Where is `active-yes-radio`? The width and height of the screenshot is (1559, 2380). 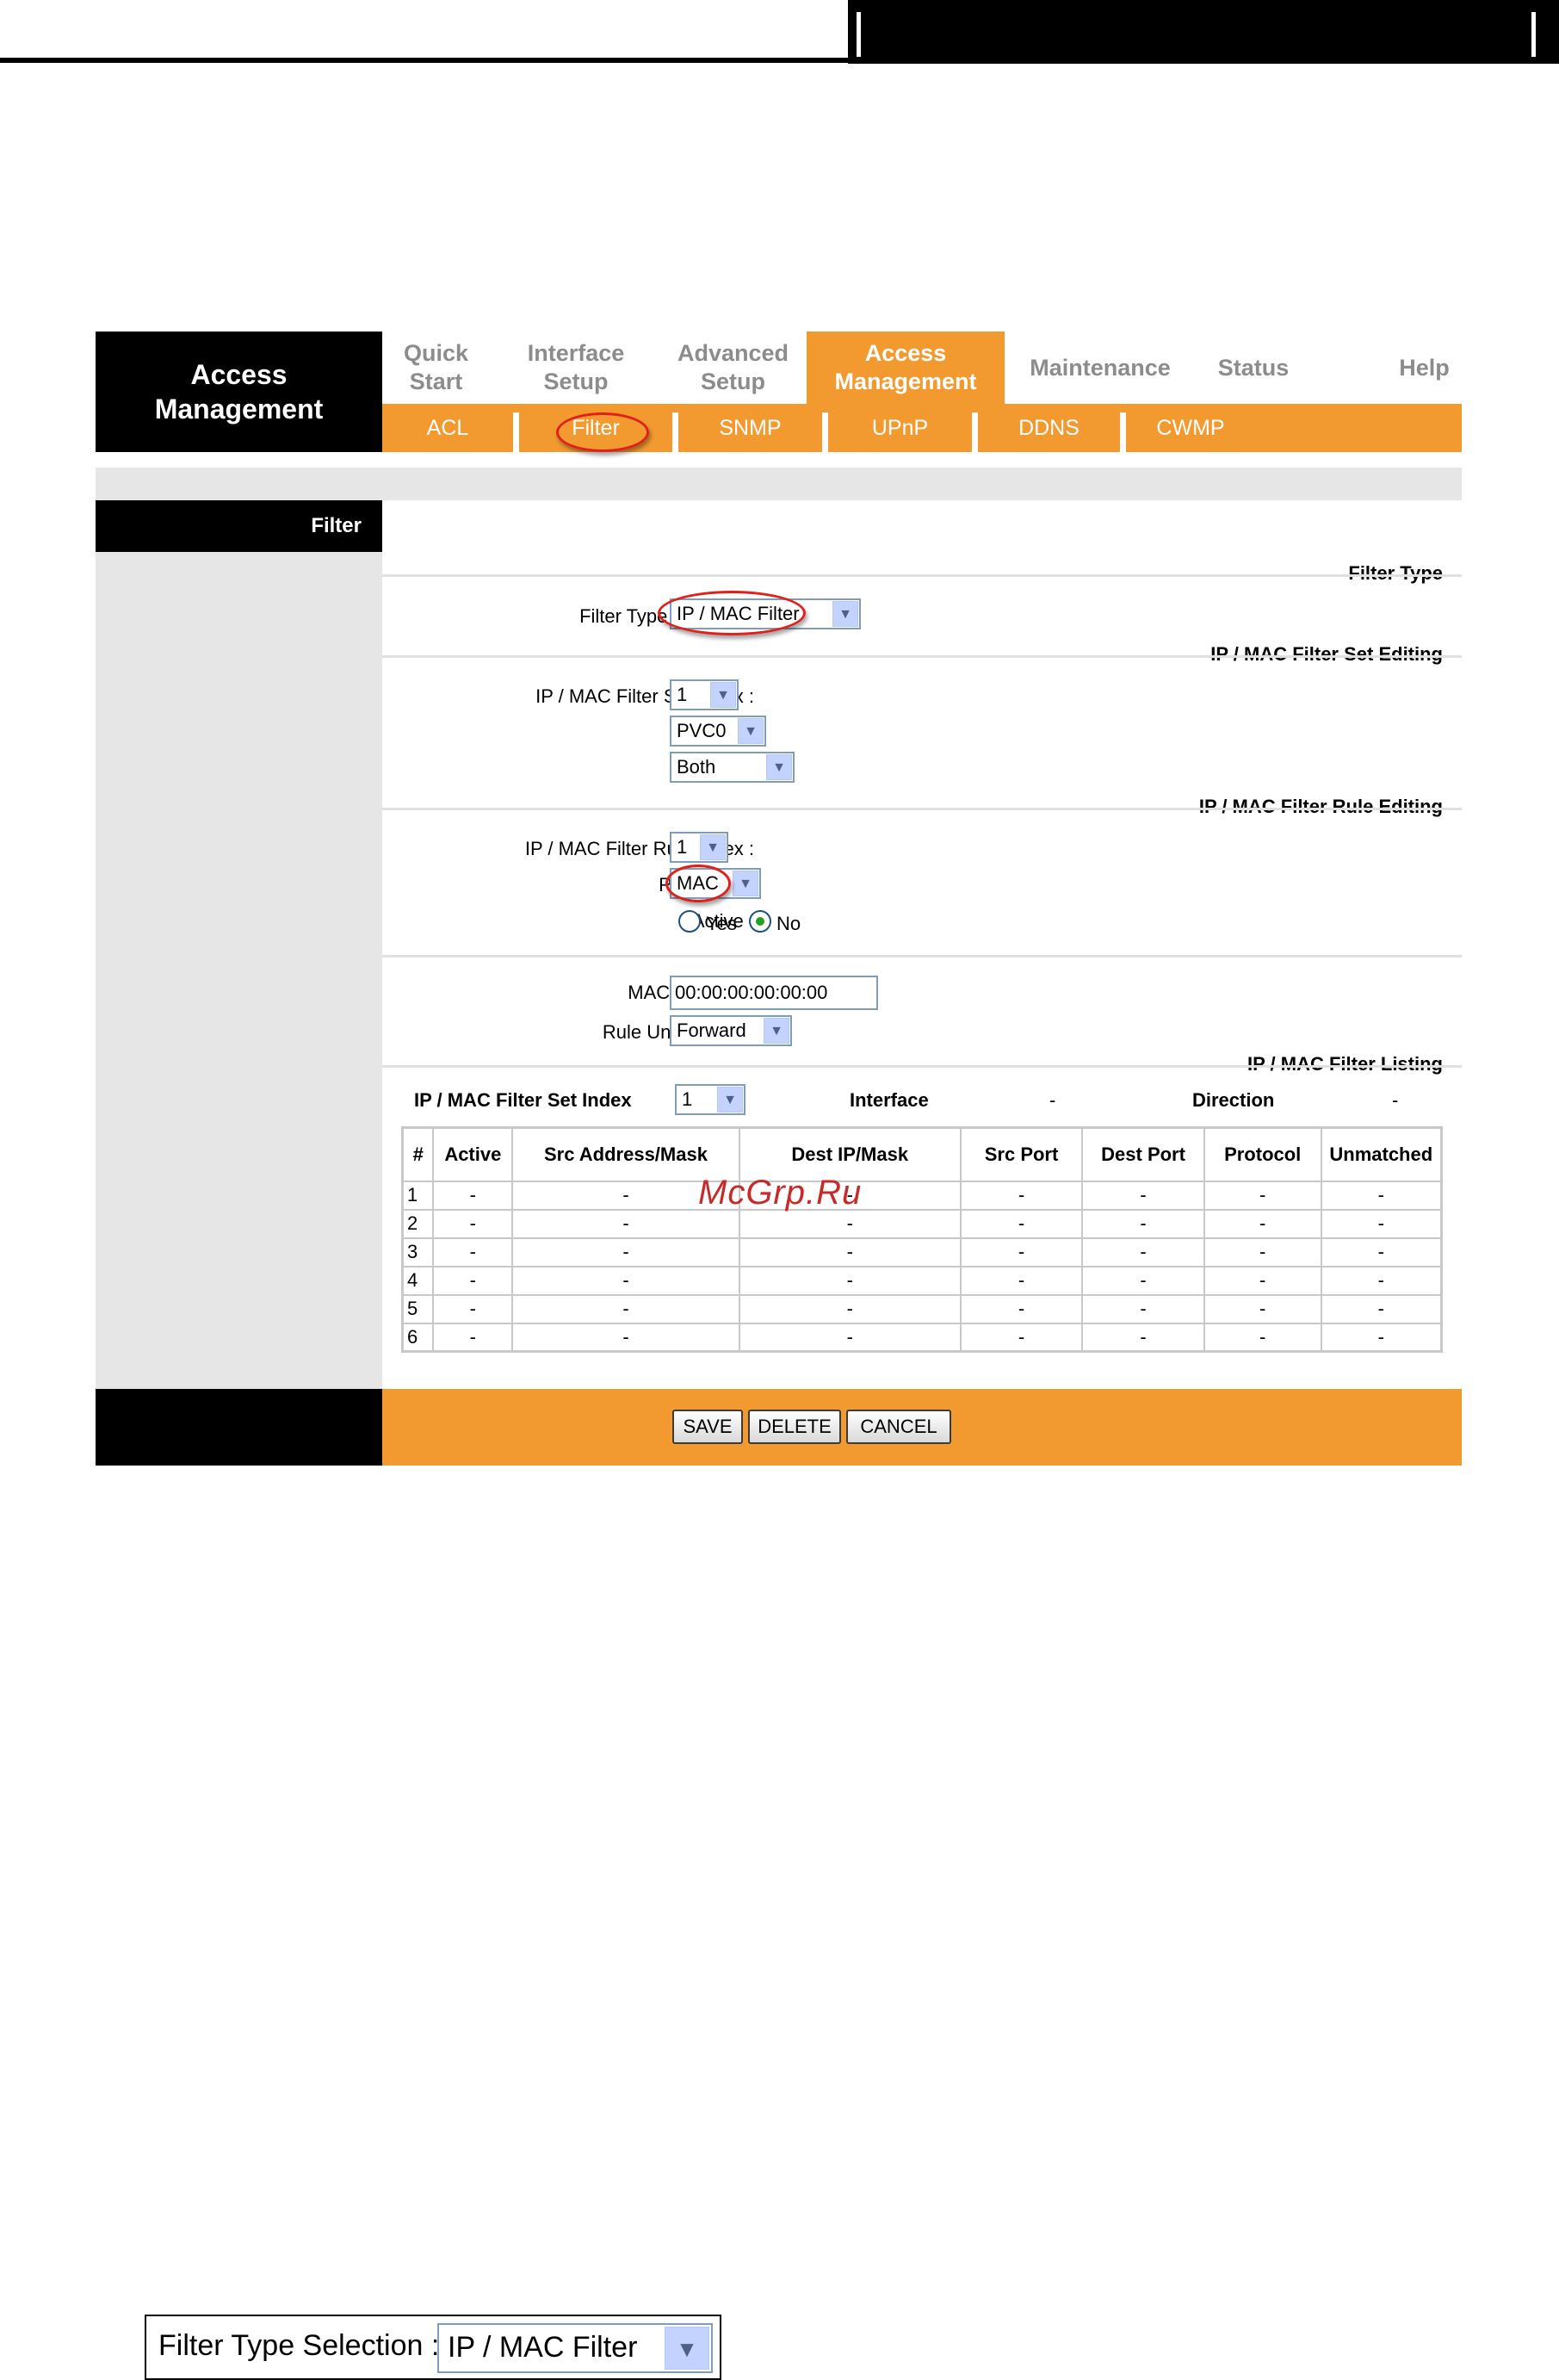 active-yes-radio is located at coordinates (689, 921).